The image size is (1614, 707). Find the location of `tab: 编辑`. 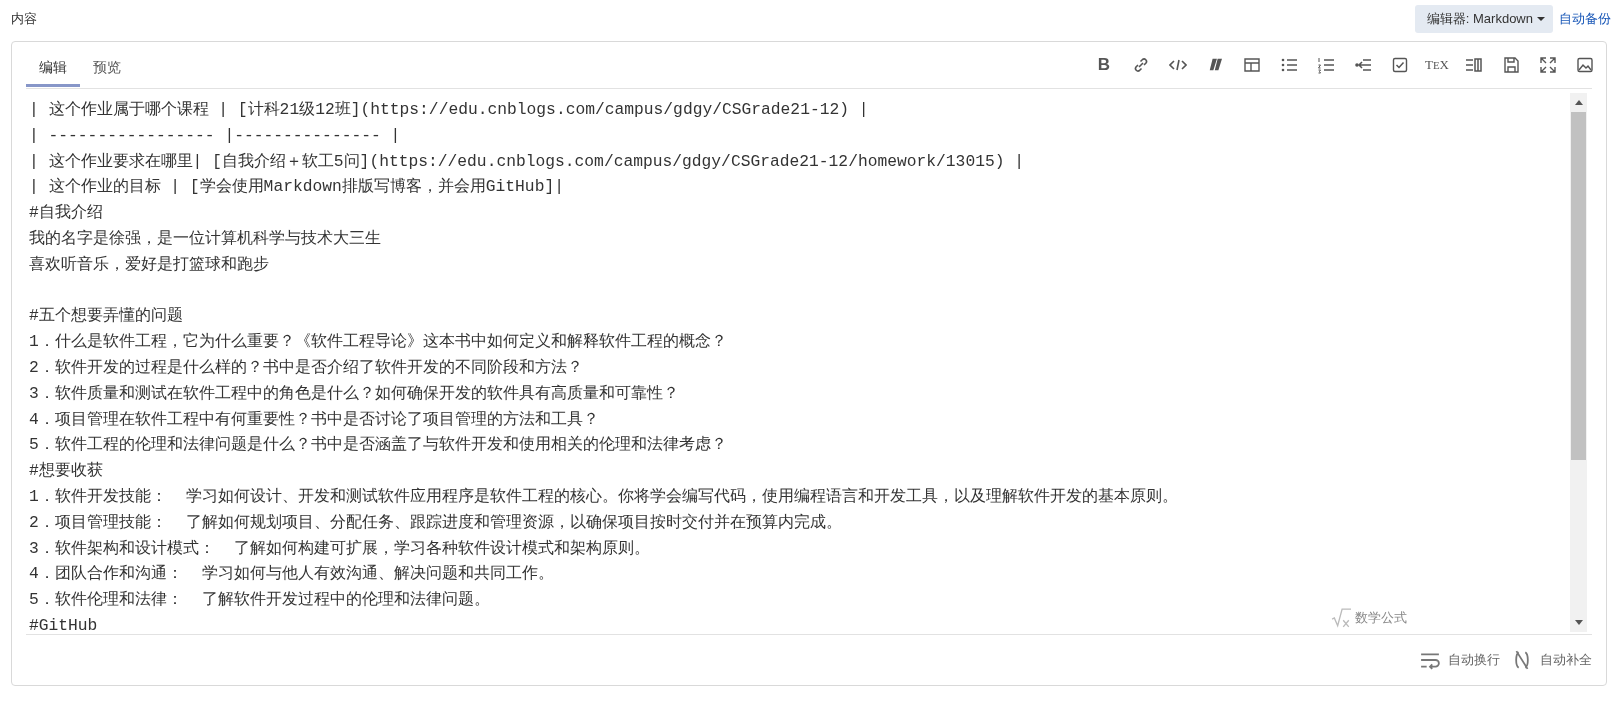

tab: 编辑 is located at coordinates (53, 64).